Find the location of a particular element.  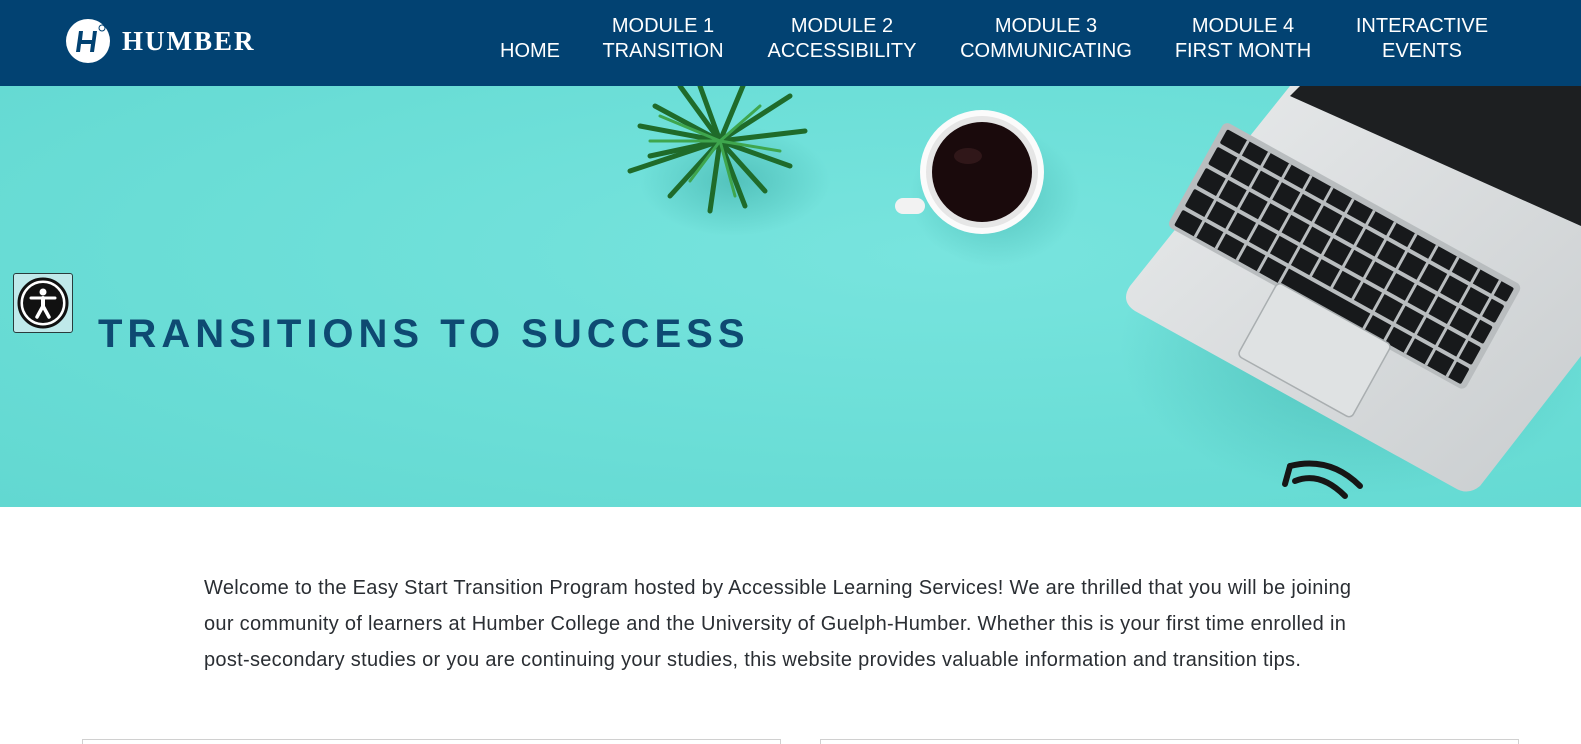

nav-module-2: MODULE 2 ACCESSIBILITY is located at coordinates (842, 39).